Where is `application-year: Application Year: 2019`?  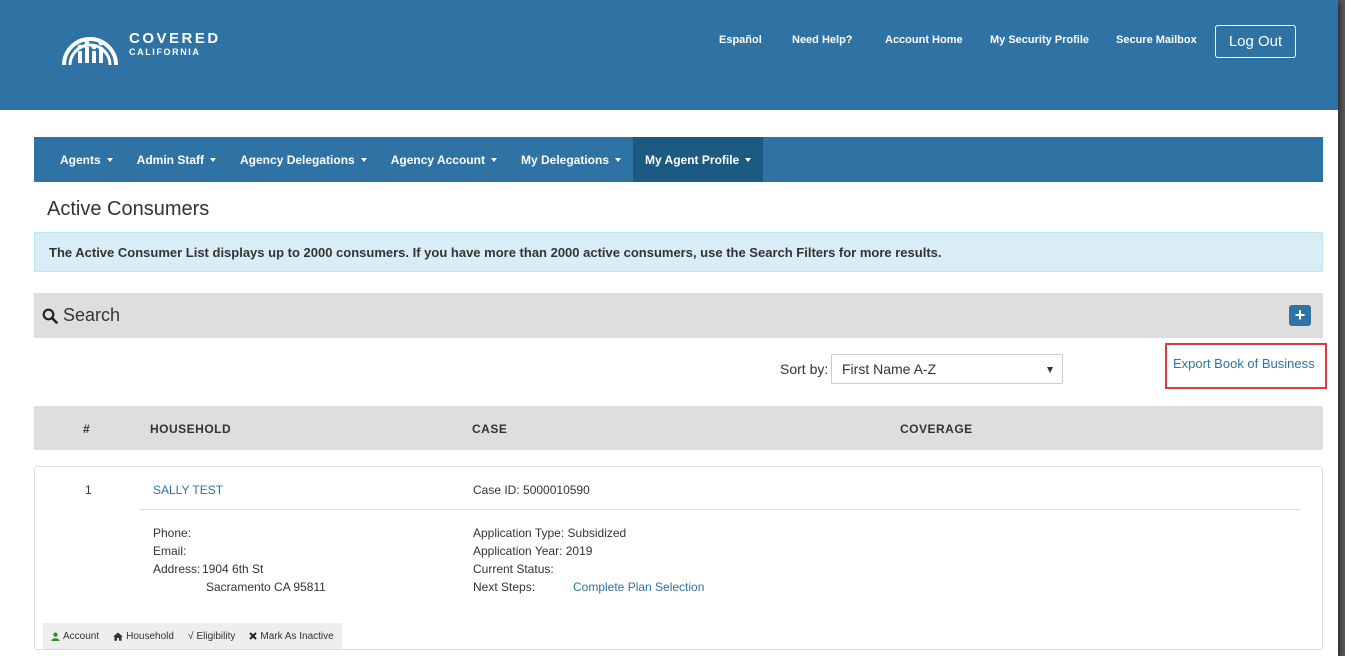 application-year: Application Year: 2019 is located at coordinates (532, 551).